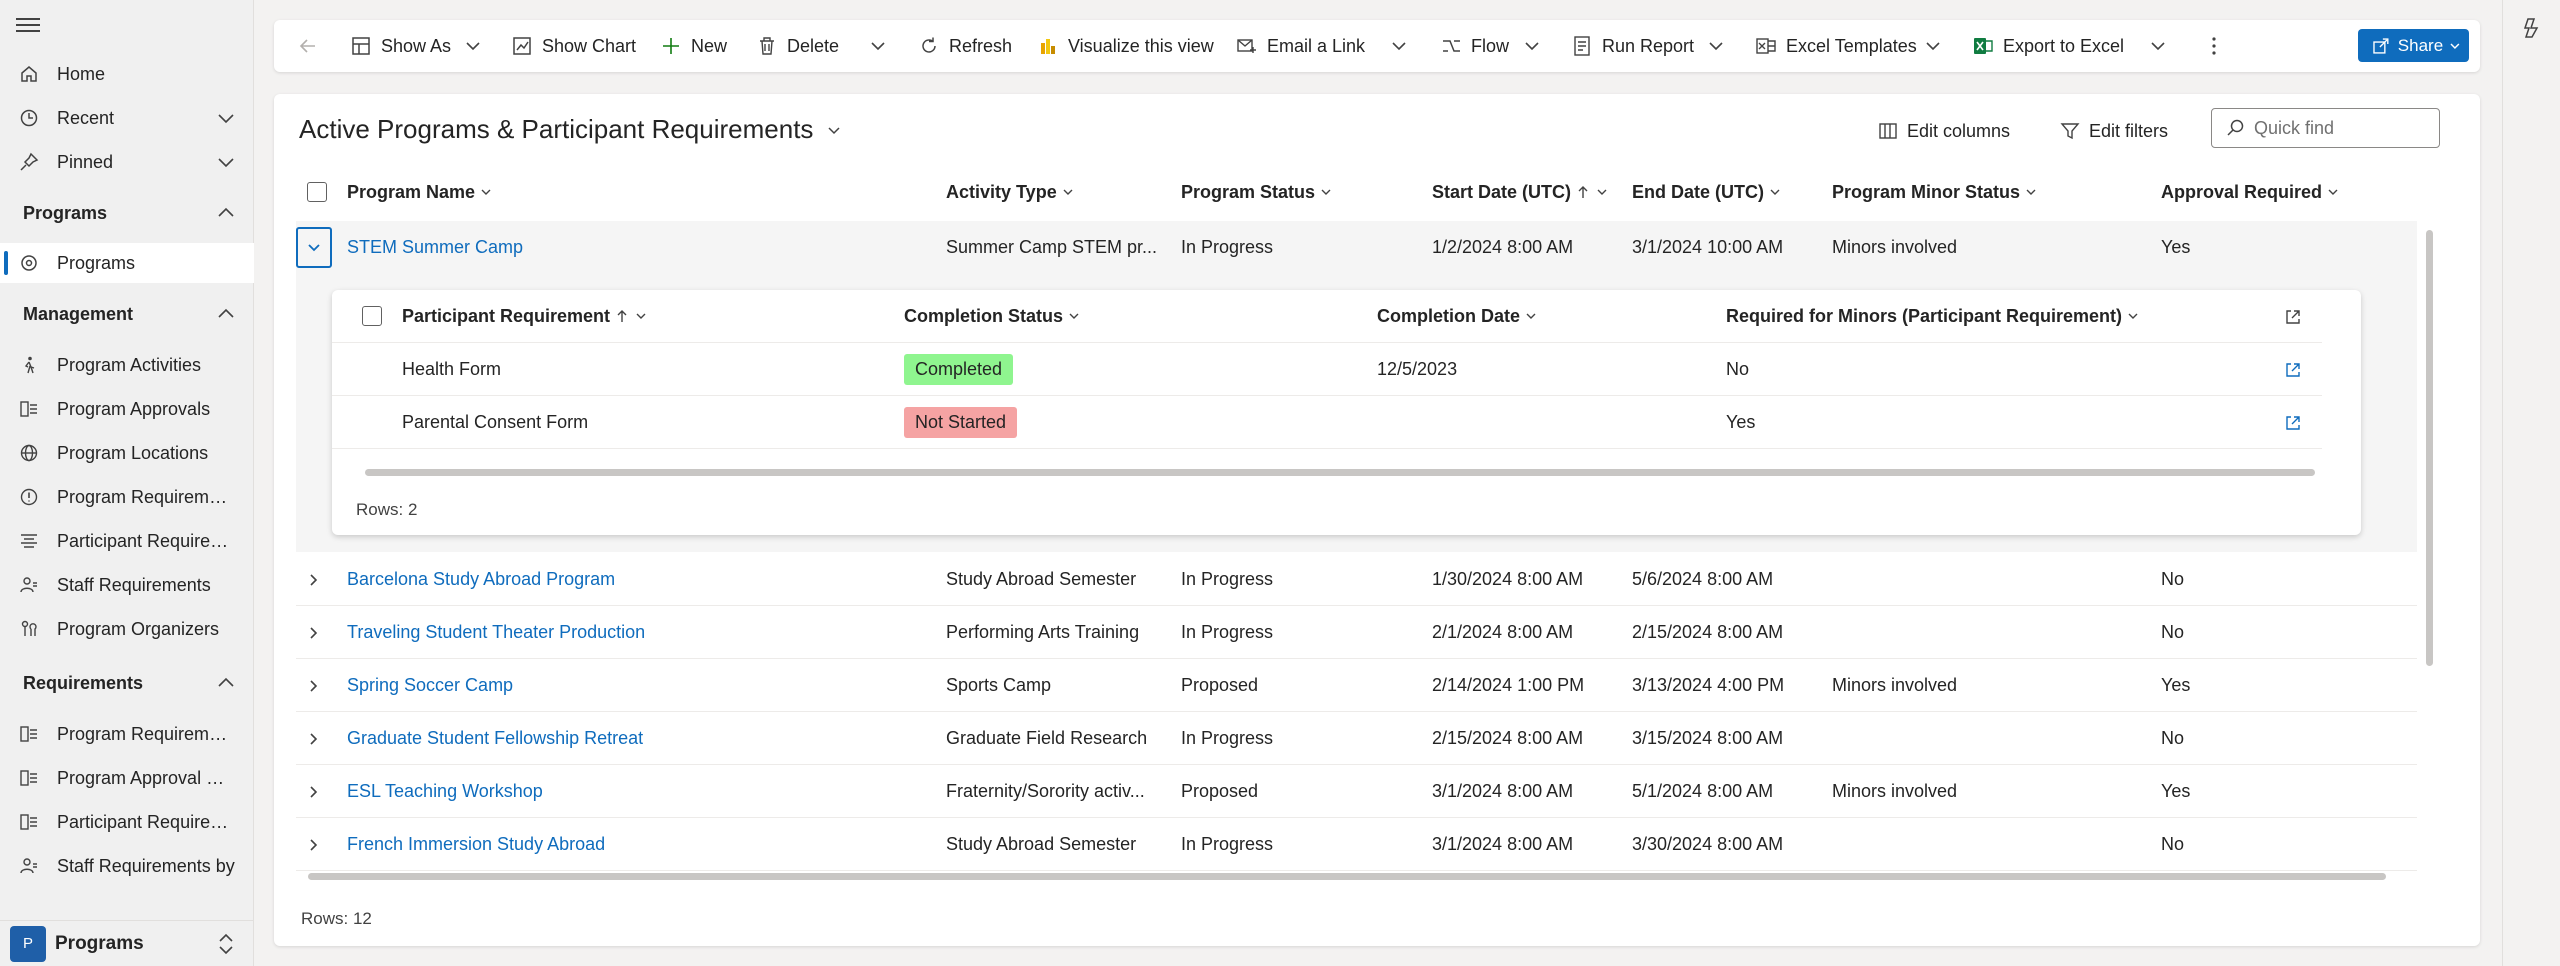 This screenshot has height=966, width=2560. What do you see at coordinates (1707, 192) in the screenshot?
I see `column-header-end-date: End Date (UTC)` at bounding box center [1707, 192].